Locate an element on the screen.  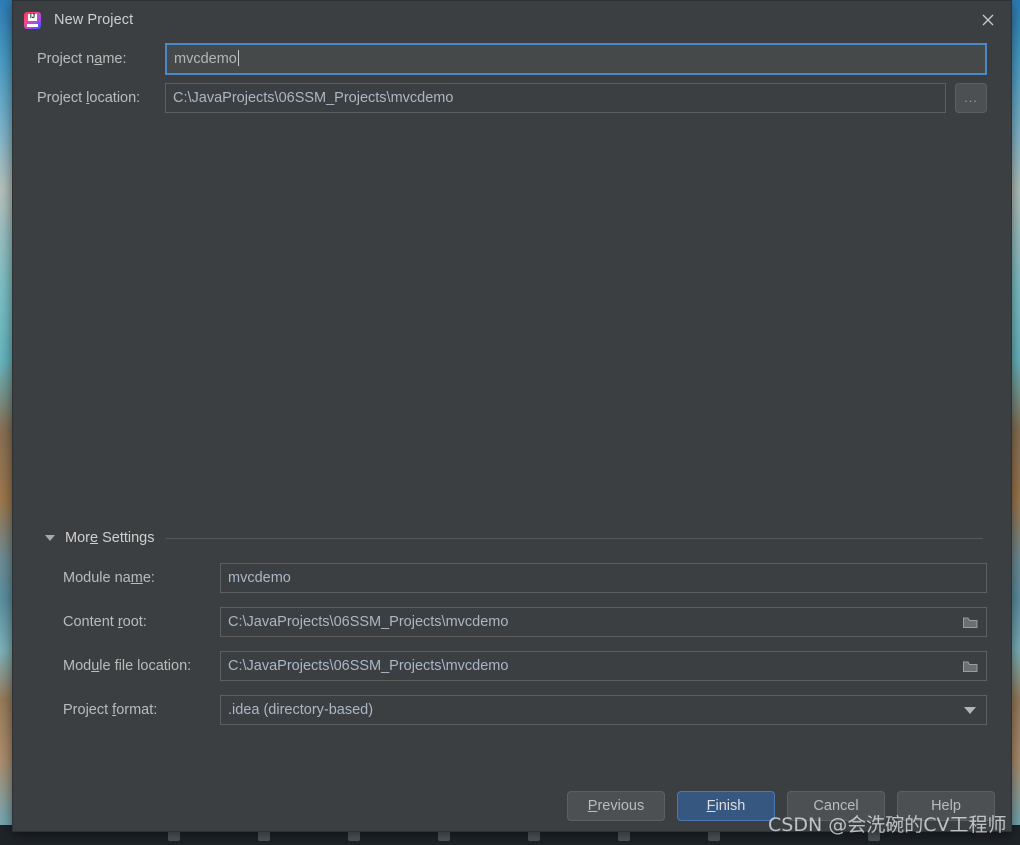
text-caret is located at coordinates (238, 58).